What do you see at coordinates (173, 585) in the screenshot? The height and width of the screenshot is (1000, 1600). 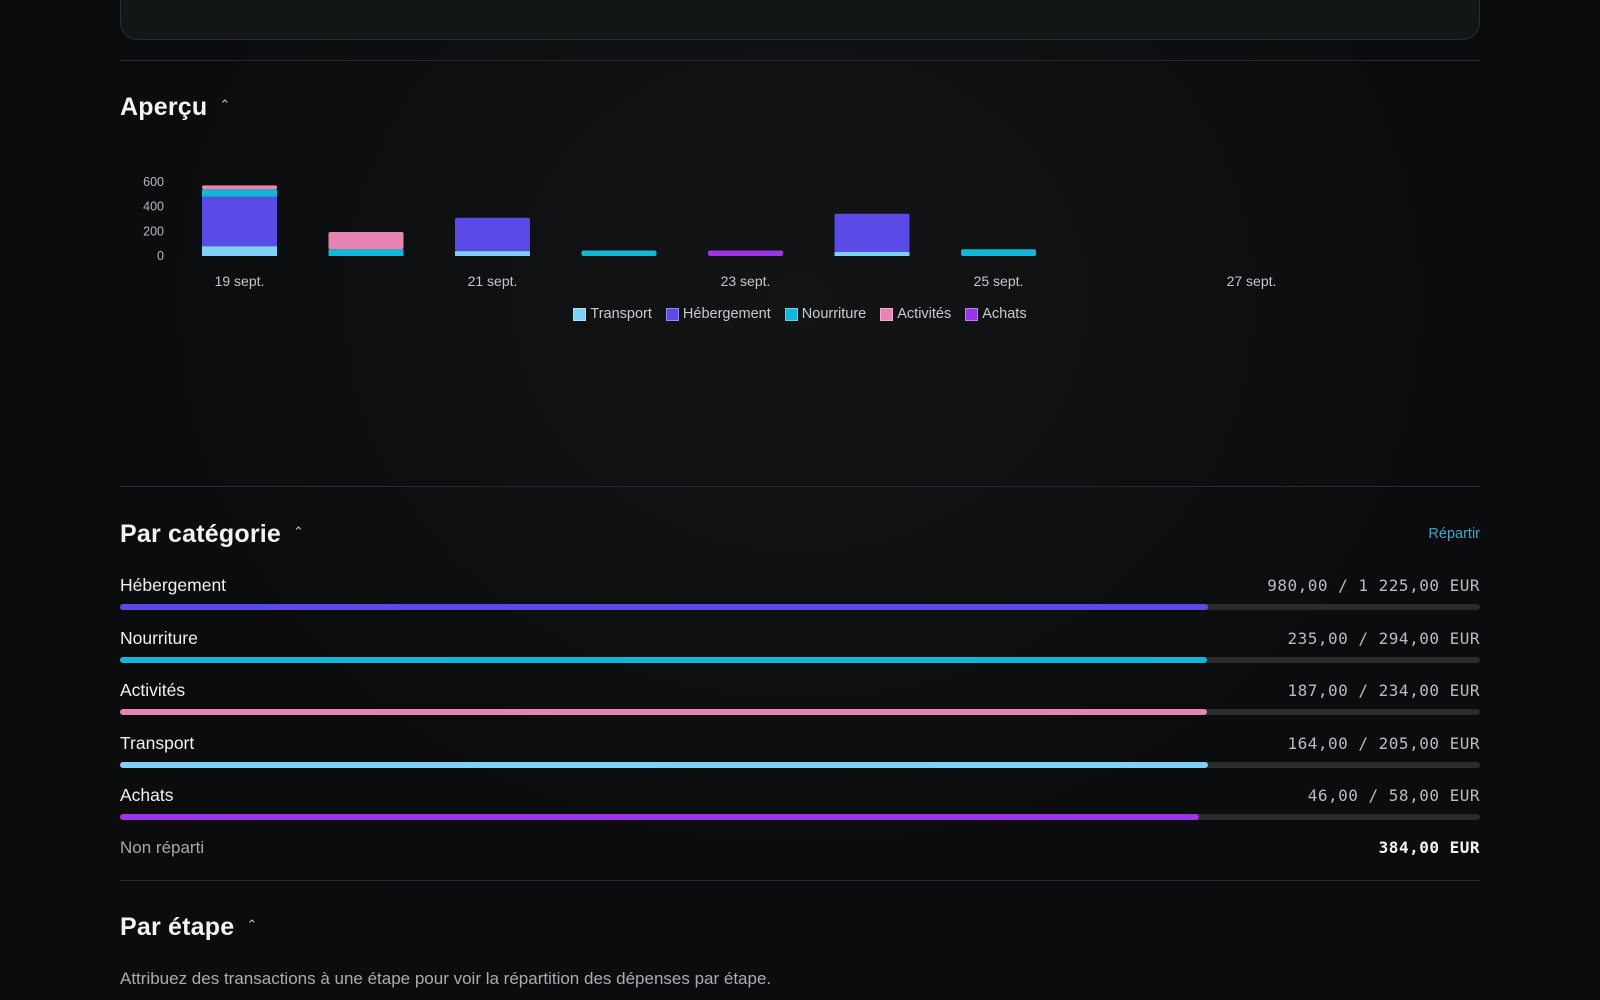 I see `category-name: Hébergement` at bounding box center [173, 585].